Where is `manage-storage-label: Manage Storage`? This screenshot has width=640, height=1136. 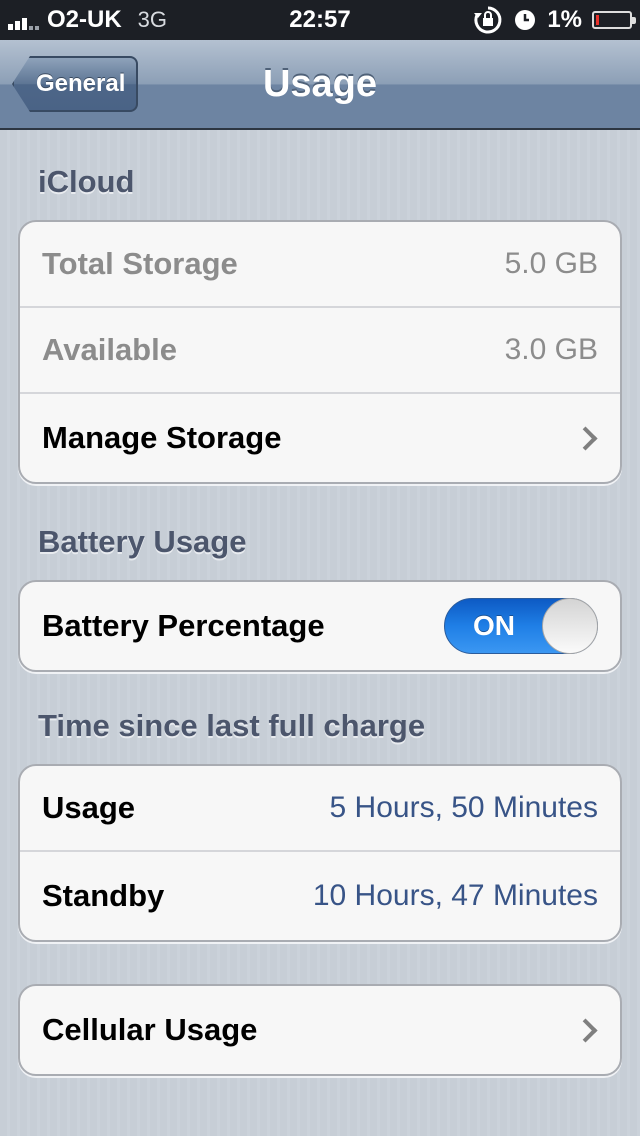 manage-storage-label: Manage Storage is located at coordinates (162, 437).